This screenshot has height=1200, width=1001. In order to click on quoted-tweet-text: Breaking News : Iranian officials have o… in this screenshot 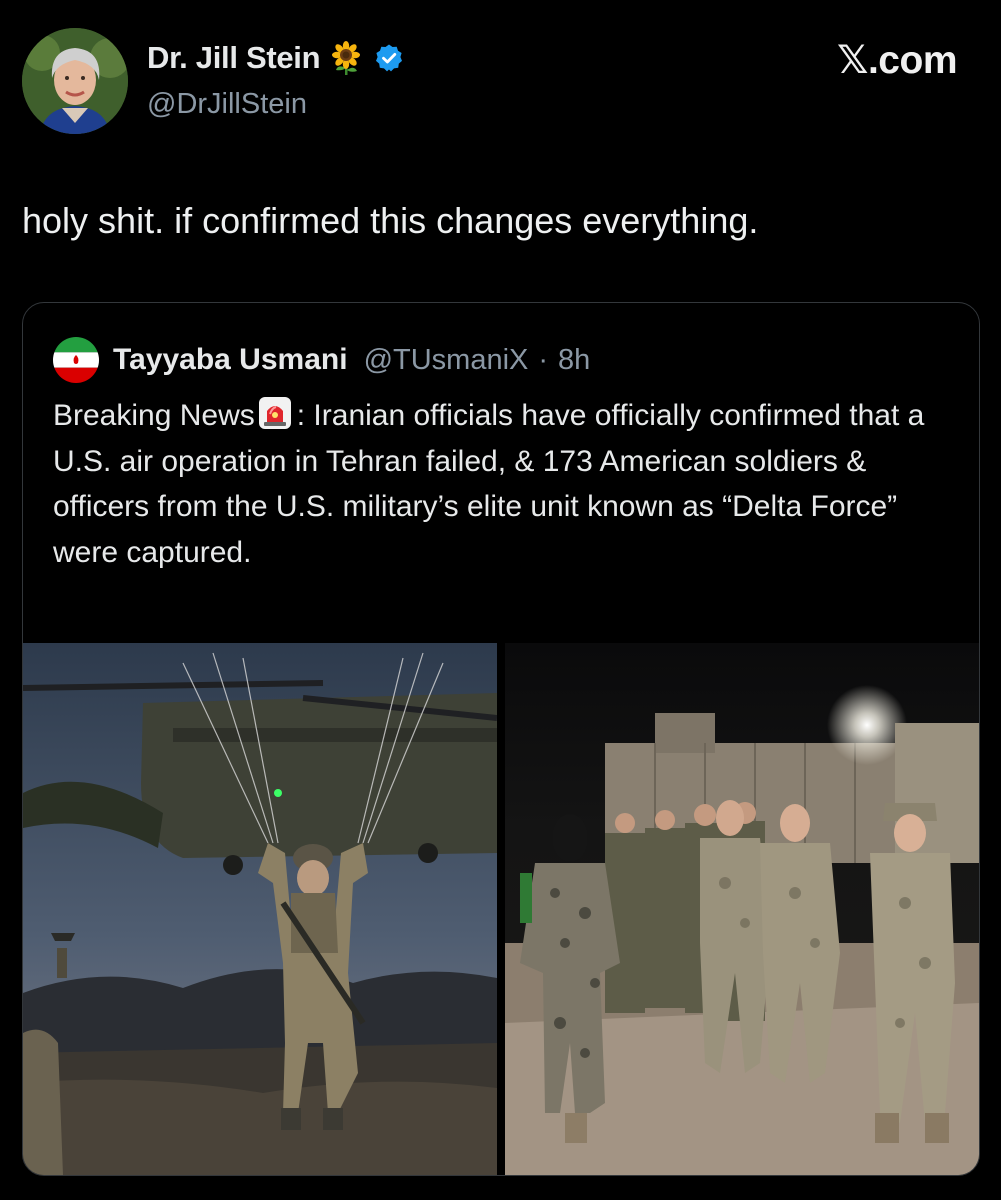, I will do `click(503, 484)`.